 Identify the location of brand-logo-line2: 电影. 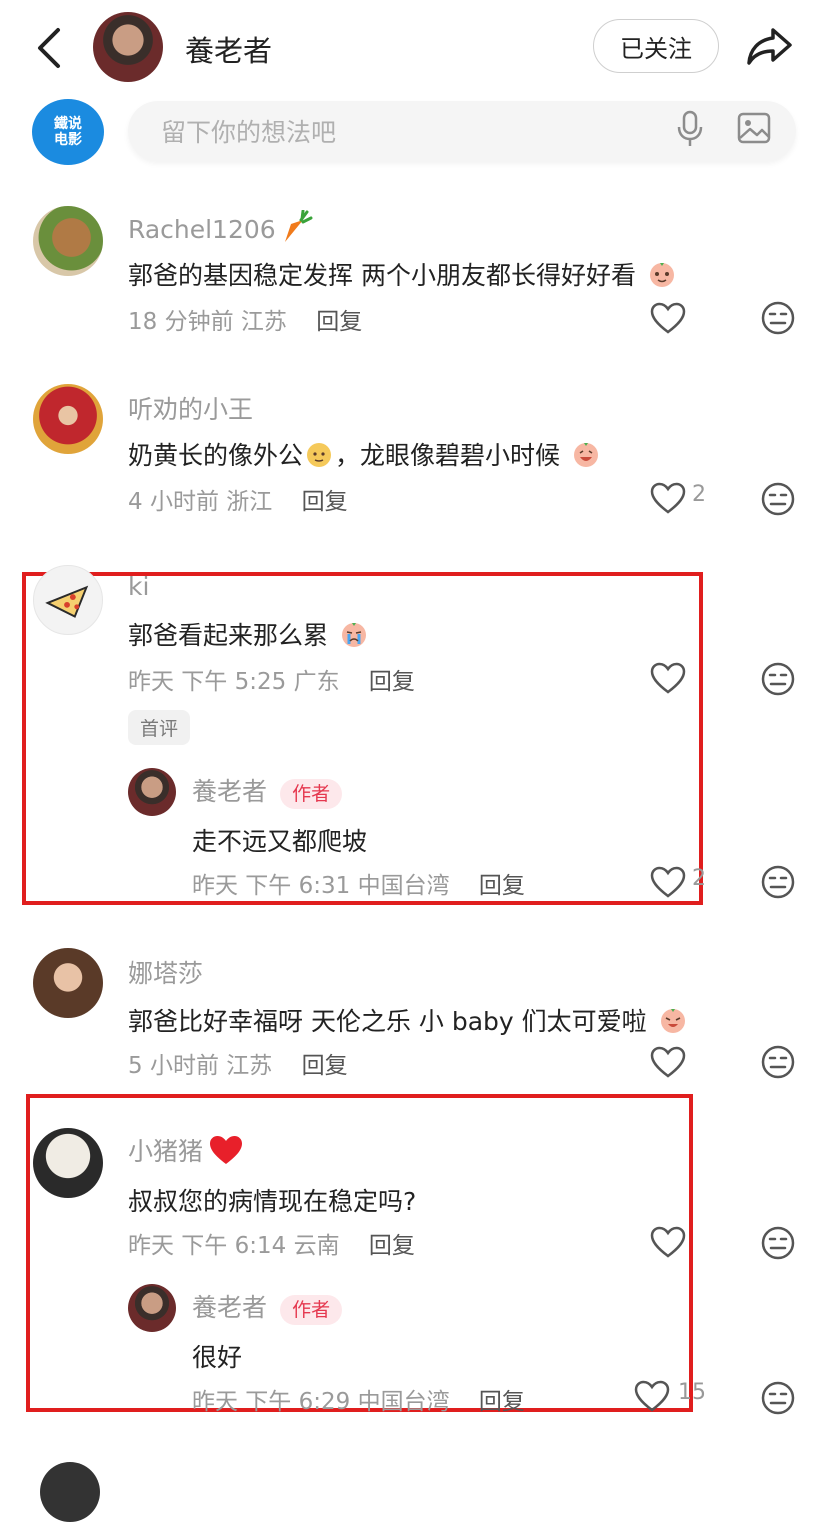
(68, 140).